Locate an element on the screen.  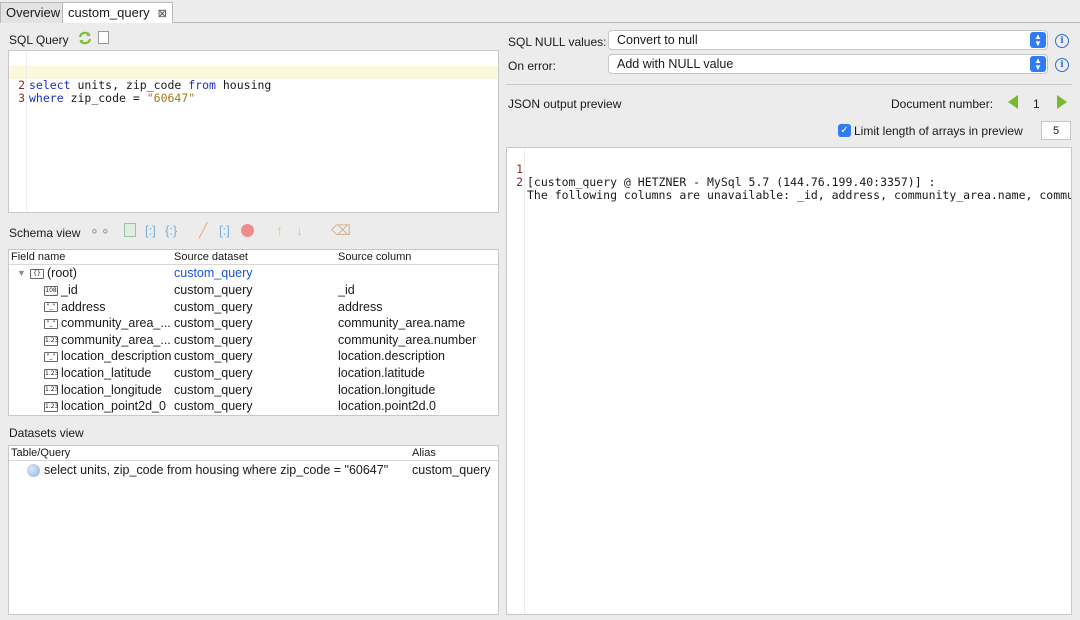
refresh-icon is located at coordinates (85, 39).